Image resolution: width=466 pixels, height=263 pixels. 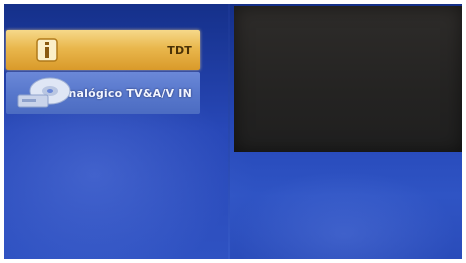 What do you see at coordinates (179, 50) in the screenshot?
I see `menu-item-label: TDT` at bounding box center [179, 50].